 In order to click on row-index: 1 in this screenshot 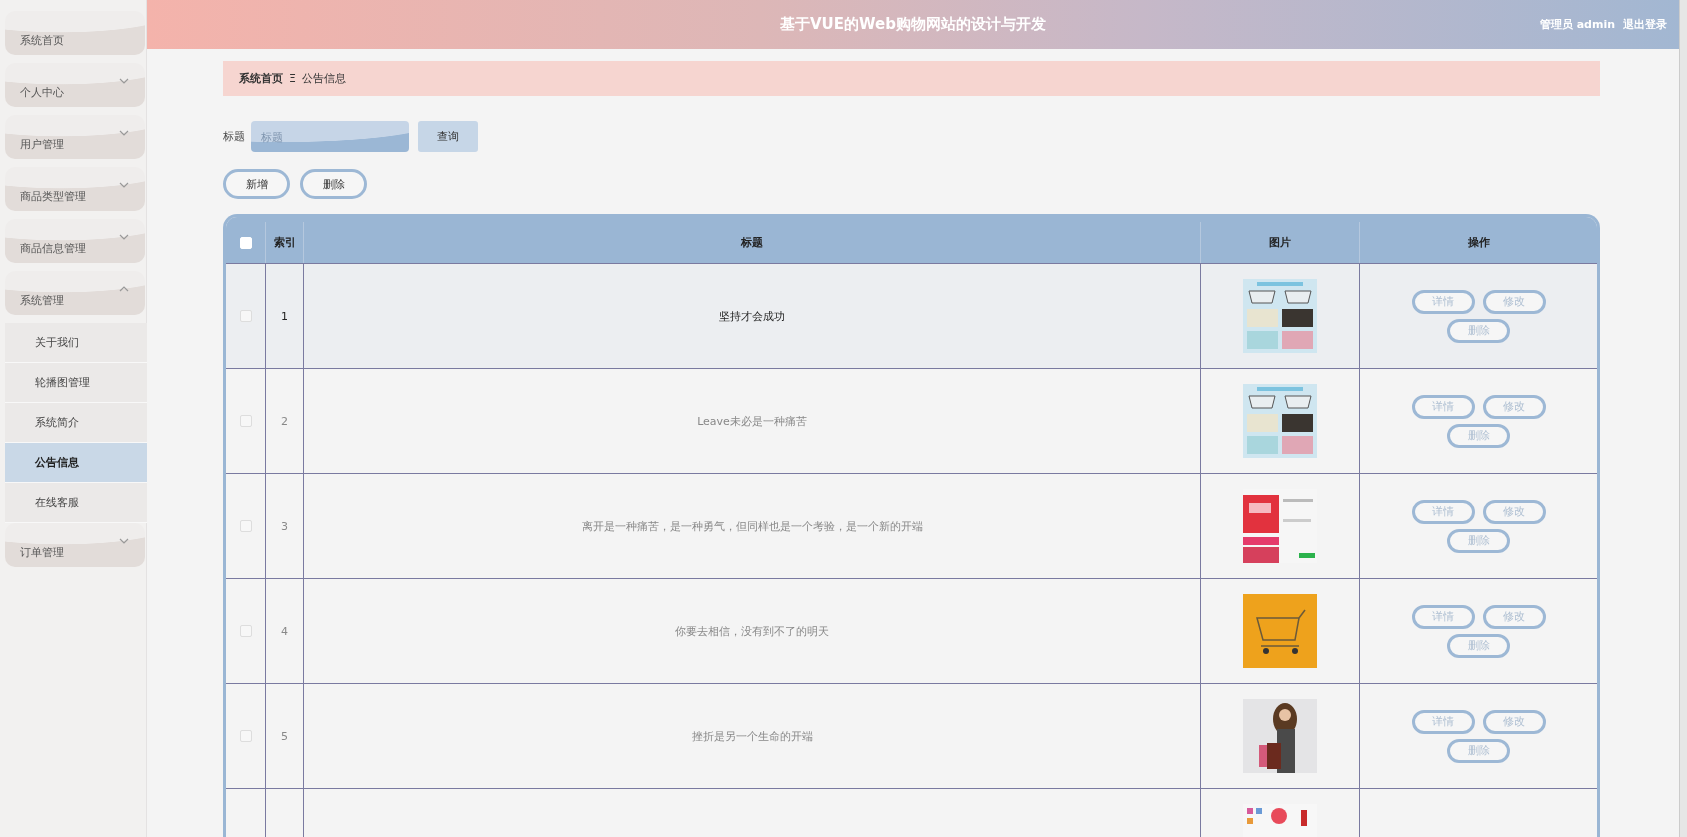, I will do `click(284, 316)`.